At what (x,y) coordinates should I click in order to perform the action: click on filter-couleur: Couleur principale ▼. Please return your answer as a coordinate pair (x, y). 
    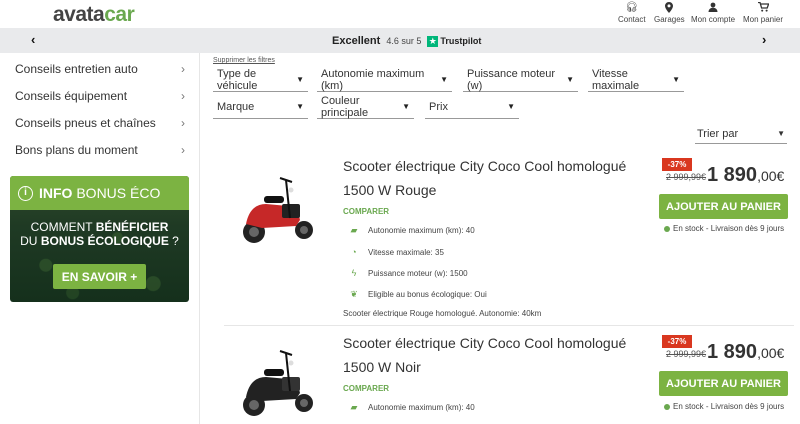
    Looking at the image, I should click on (365, 107).